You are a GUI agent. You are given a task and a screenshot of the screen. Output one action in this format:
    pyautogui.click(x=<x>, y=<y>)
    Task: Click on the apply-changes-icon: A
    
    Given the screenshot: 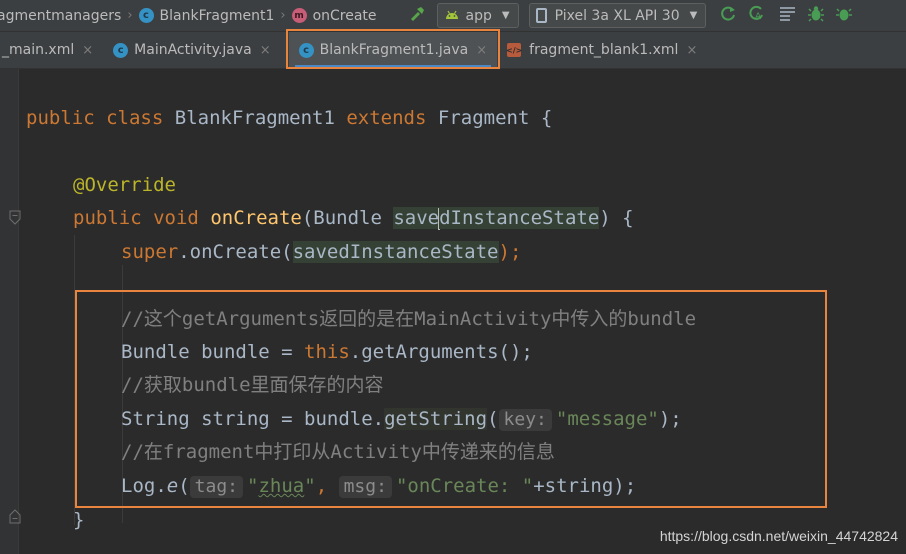 What is the action you would take?
    pyautogui.click(x=758, y=15)
    